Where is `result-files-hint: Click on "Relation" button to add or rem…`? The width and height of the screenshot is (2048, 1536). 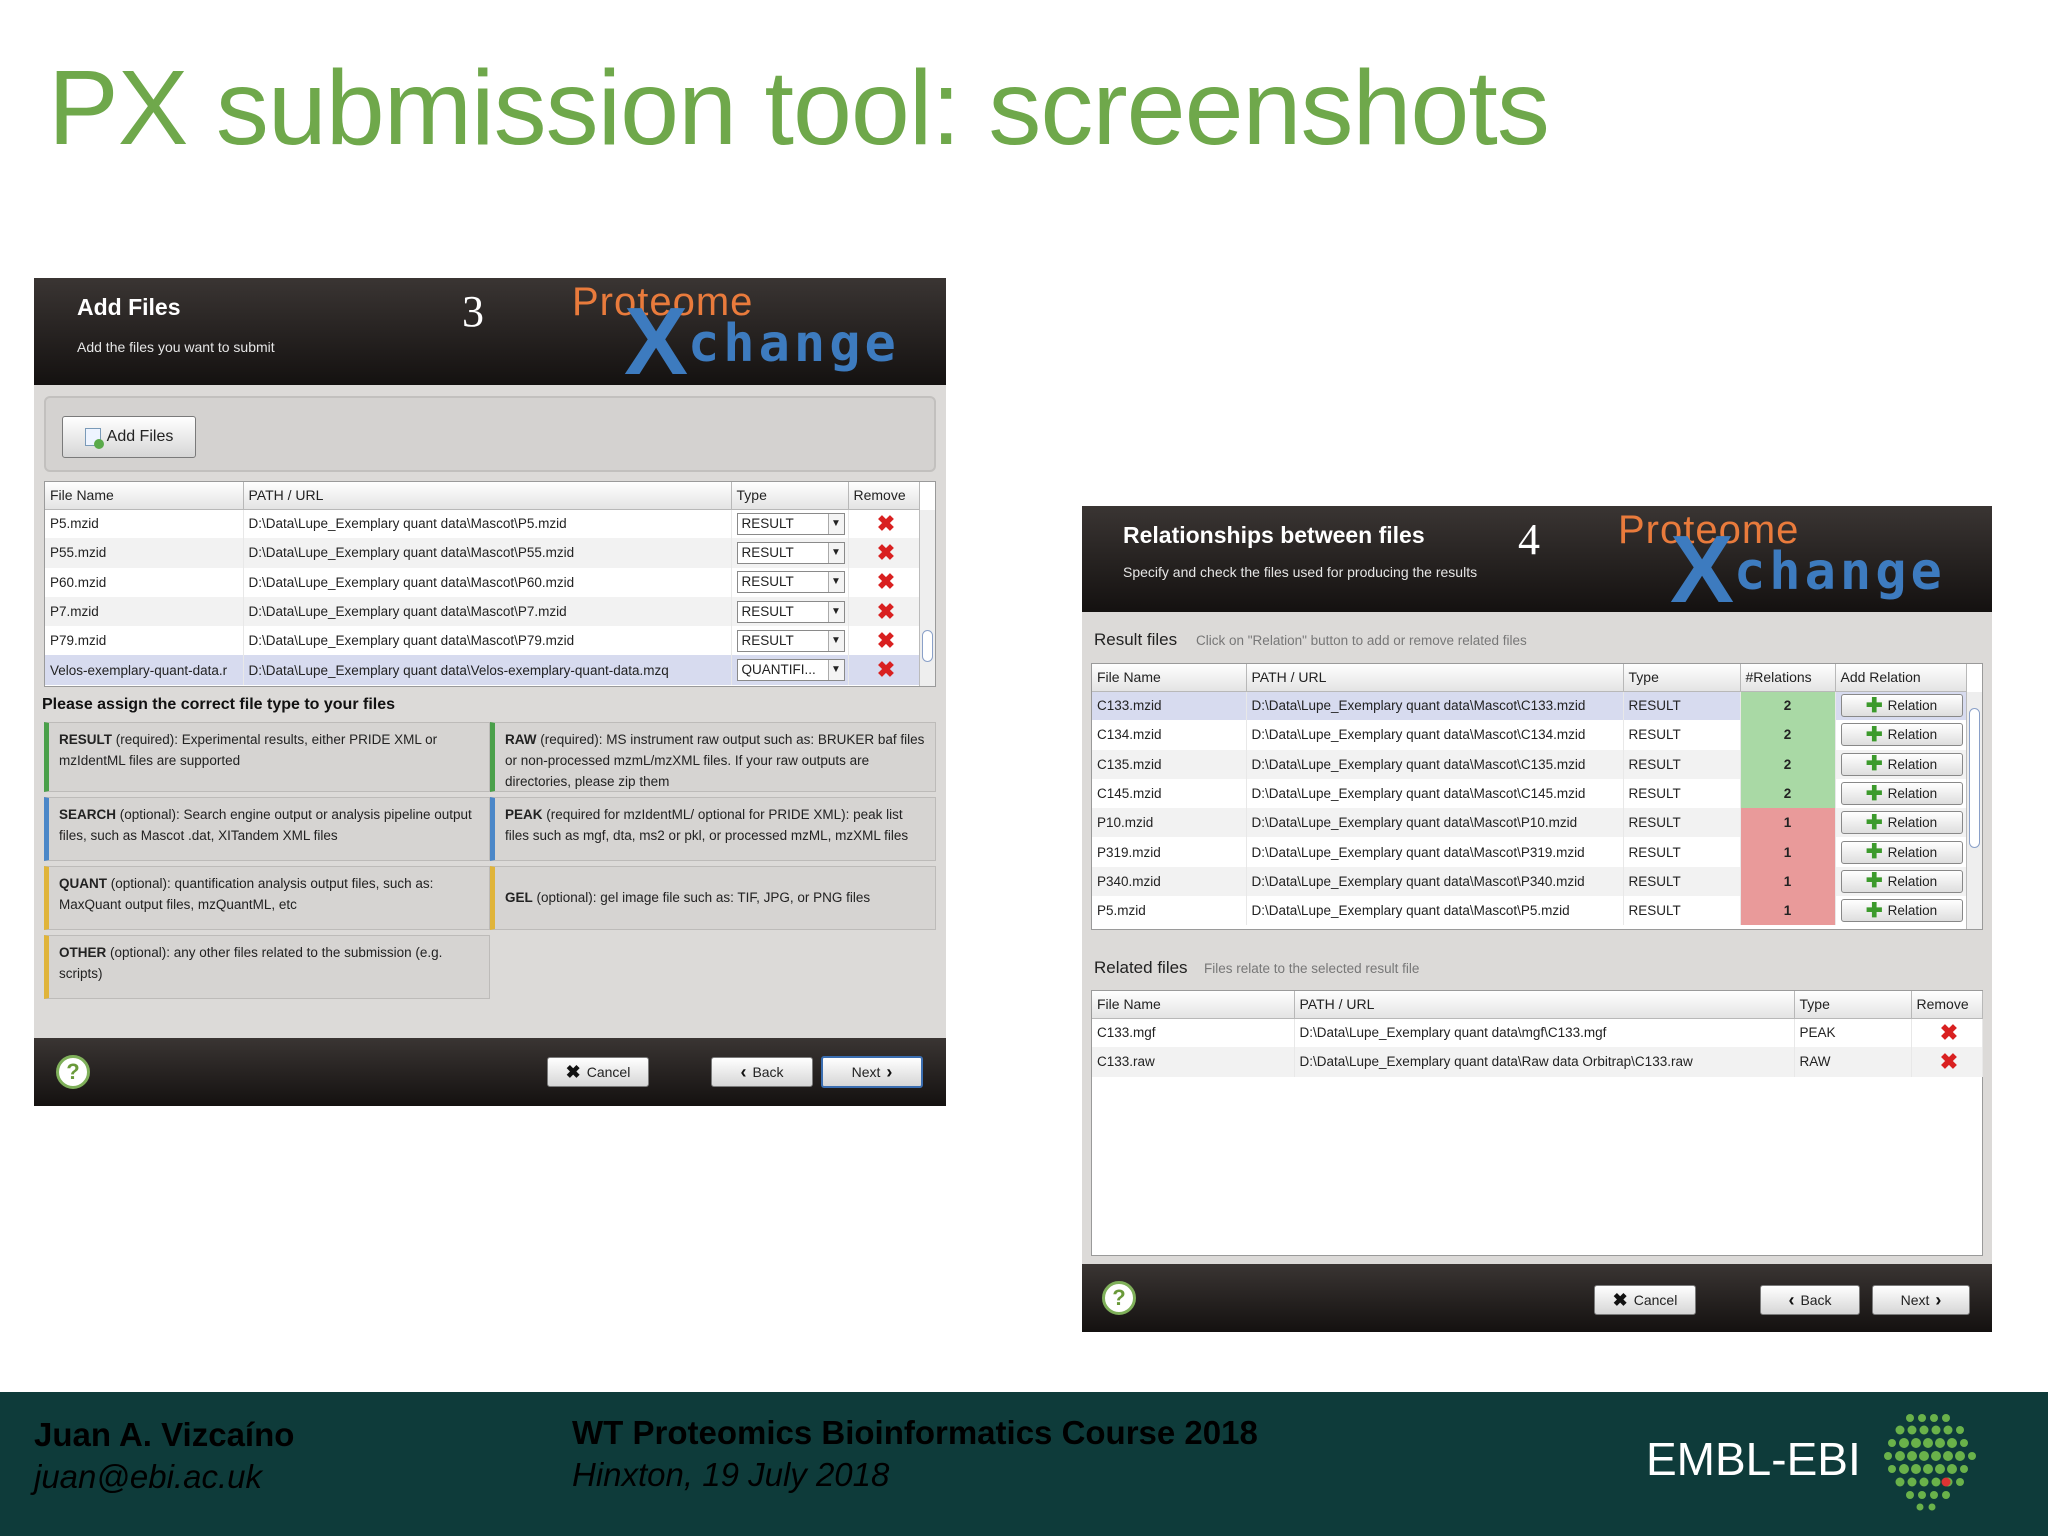
result-files-hint: Click on "Relation" button to add or rem… is located at coordinates (1361, 640).